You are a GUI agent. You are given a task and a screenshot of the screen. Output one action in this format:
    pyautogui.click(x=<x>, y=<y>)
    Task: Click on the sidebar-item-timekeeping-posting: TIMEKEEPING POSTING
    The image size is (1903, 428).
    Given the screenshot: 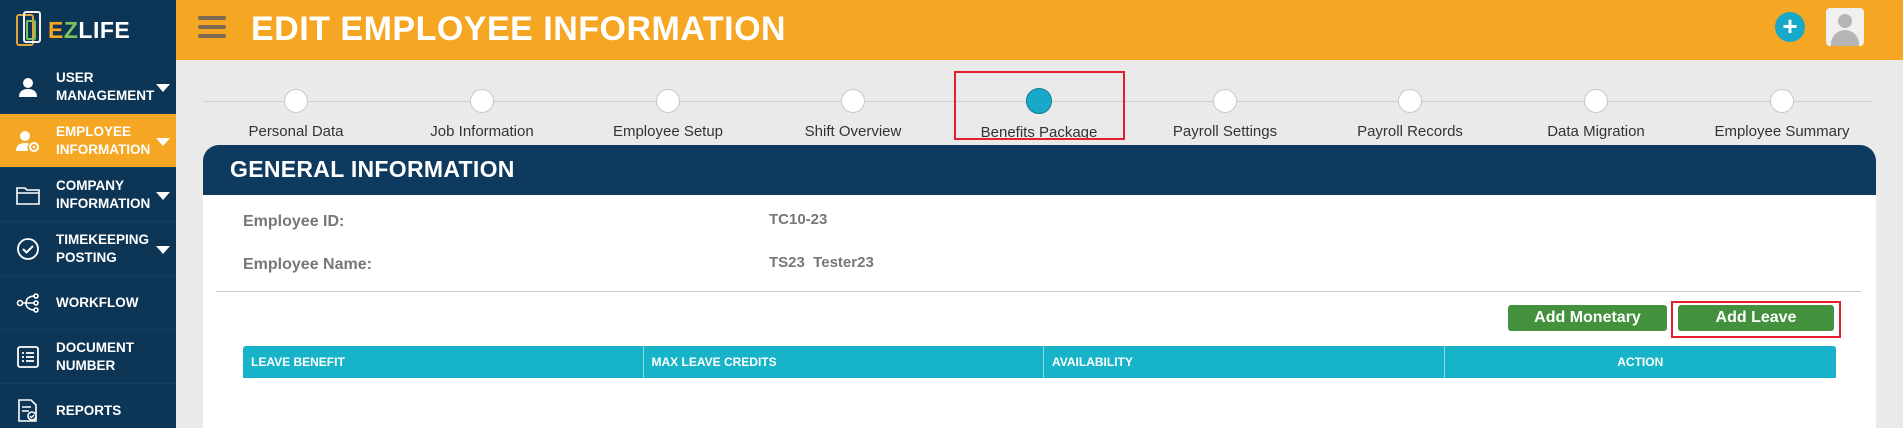 What is the action you would take?
    pyautogui.click(x=88, y=249)
    